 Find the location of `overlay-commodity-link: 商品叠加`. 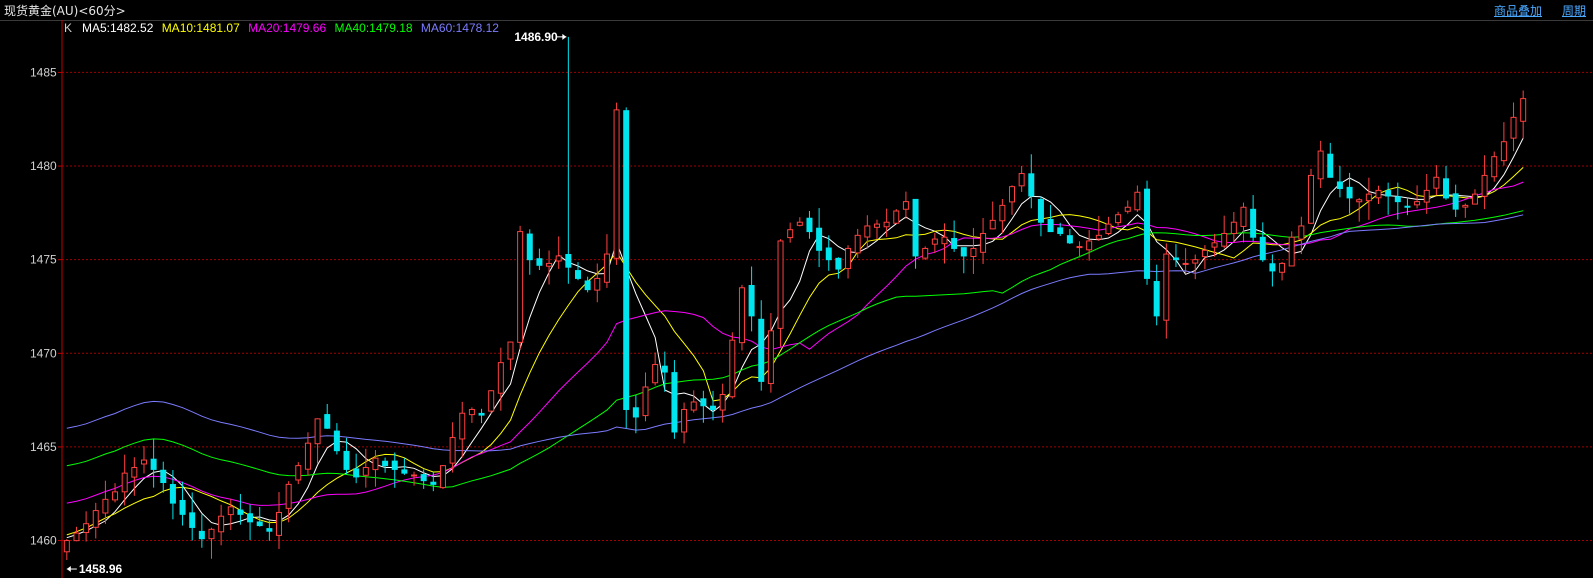

overlay-commodity-link: 商品叠加 is located at coordinates (1518, 10).